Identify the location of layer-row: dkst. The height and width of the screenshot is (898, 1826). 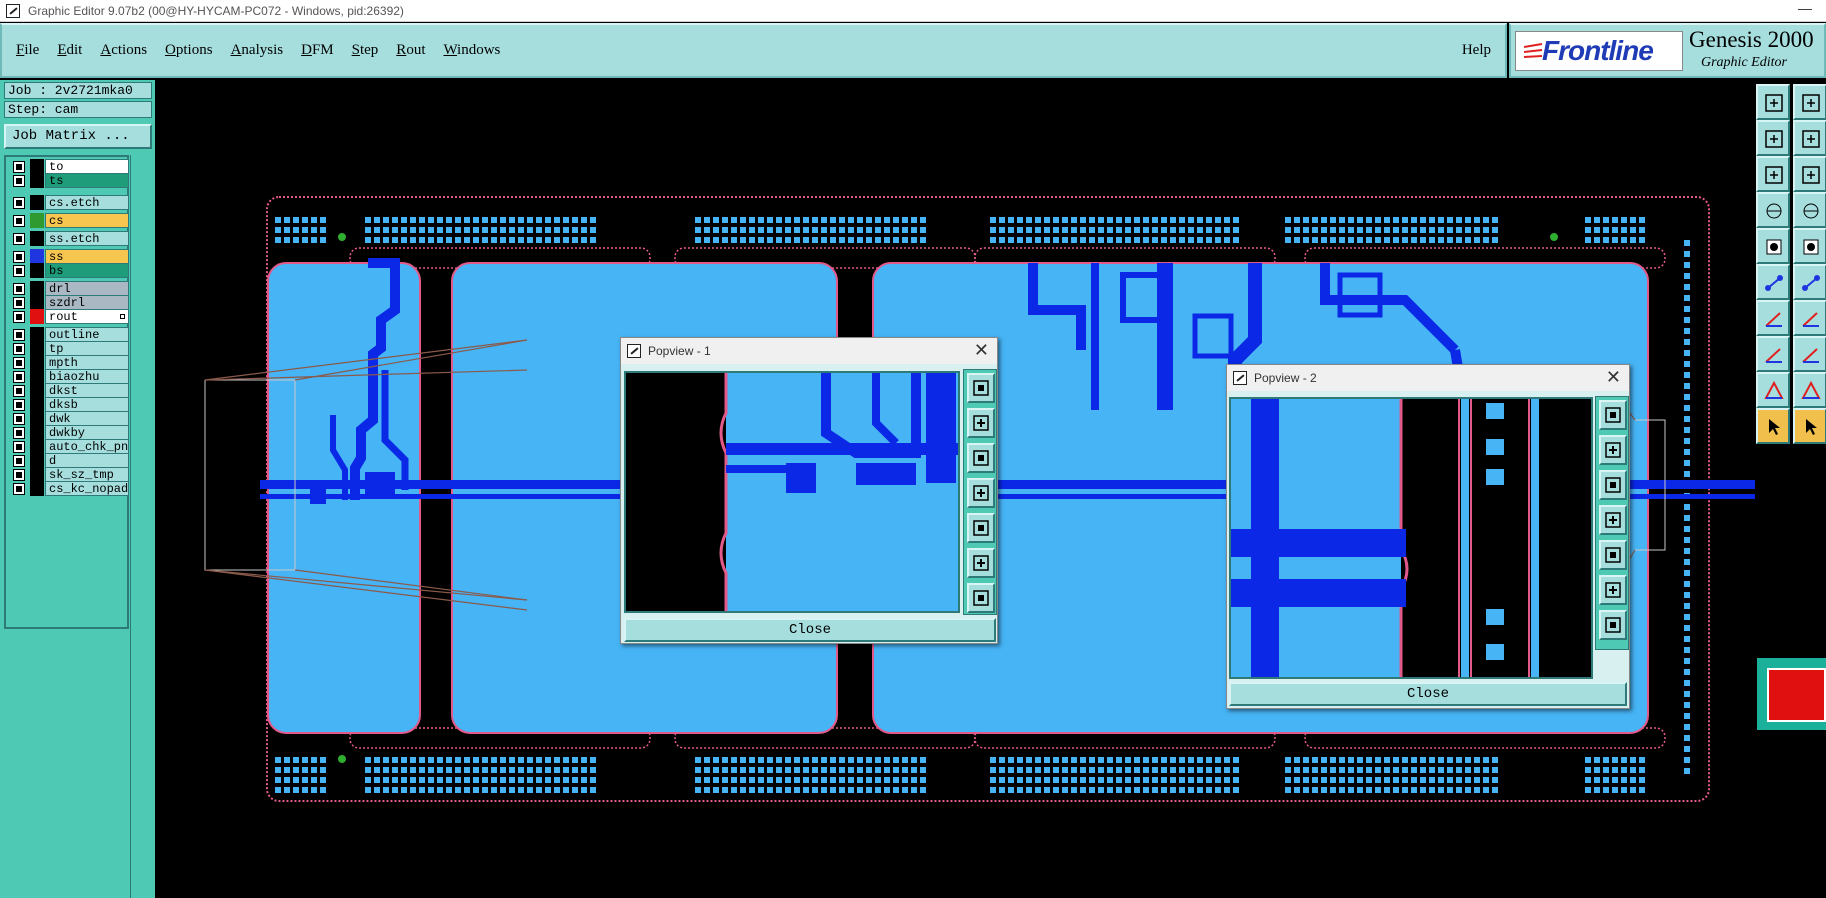
(69, 390).